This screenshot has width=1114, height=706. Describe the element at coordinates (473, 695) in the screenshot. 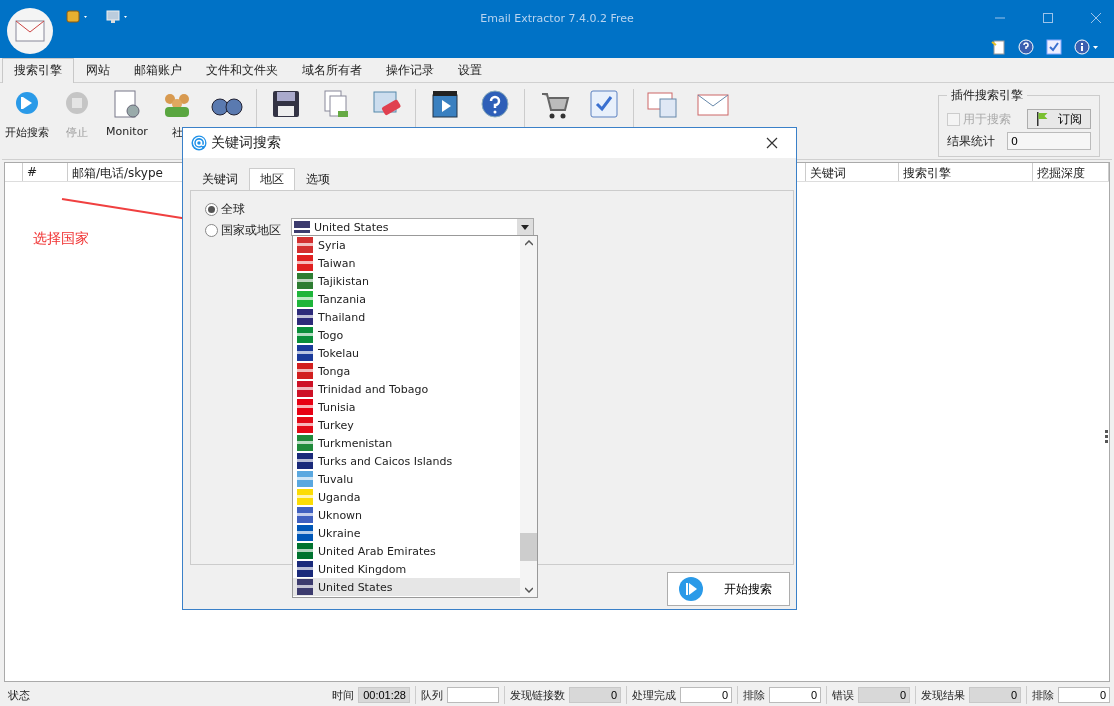

I see `status-field` at that location.